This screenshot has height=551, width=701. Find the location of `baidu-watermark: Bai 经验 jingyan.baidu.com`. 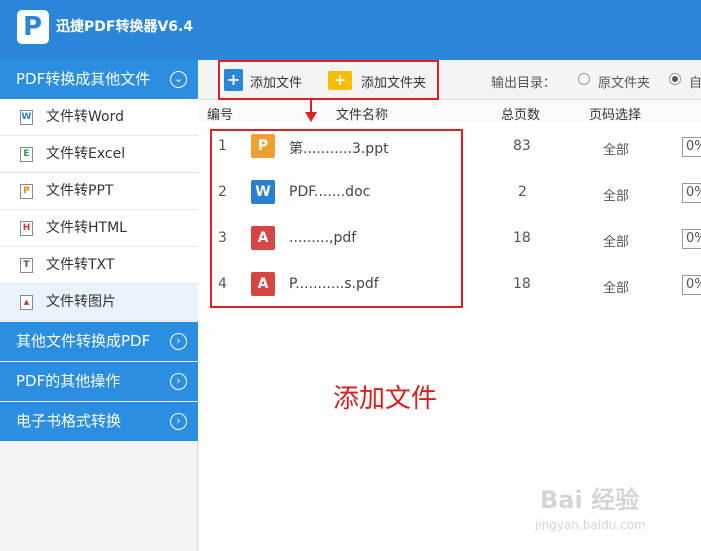

baidu-watermark: Bai 经验 jingyan.baidu.com is located at coordinates (600, 510).